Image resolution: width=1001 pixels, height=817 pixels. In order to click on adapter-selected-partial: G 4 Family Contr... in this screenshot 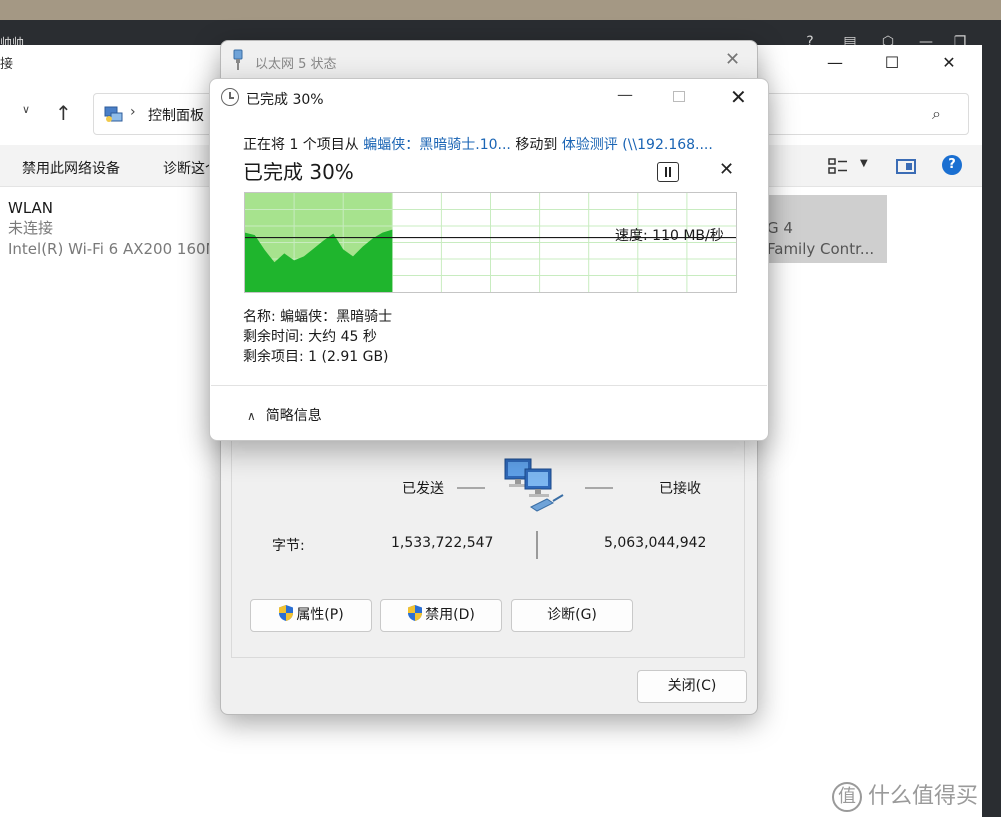, I will do `click(821, 229)`.